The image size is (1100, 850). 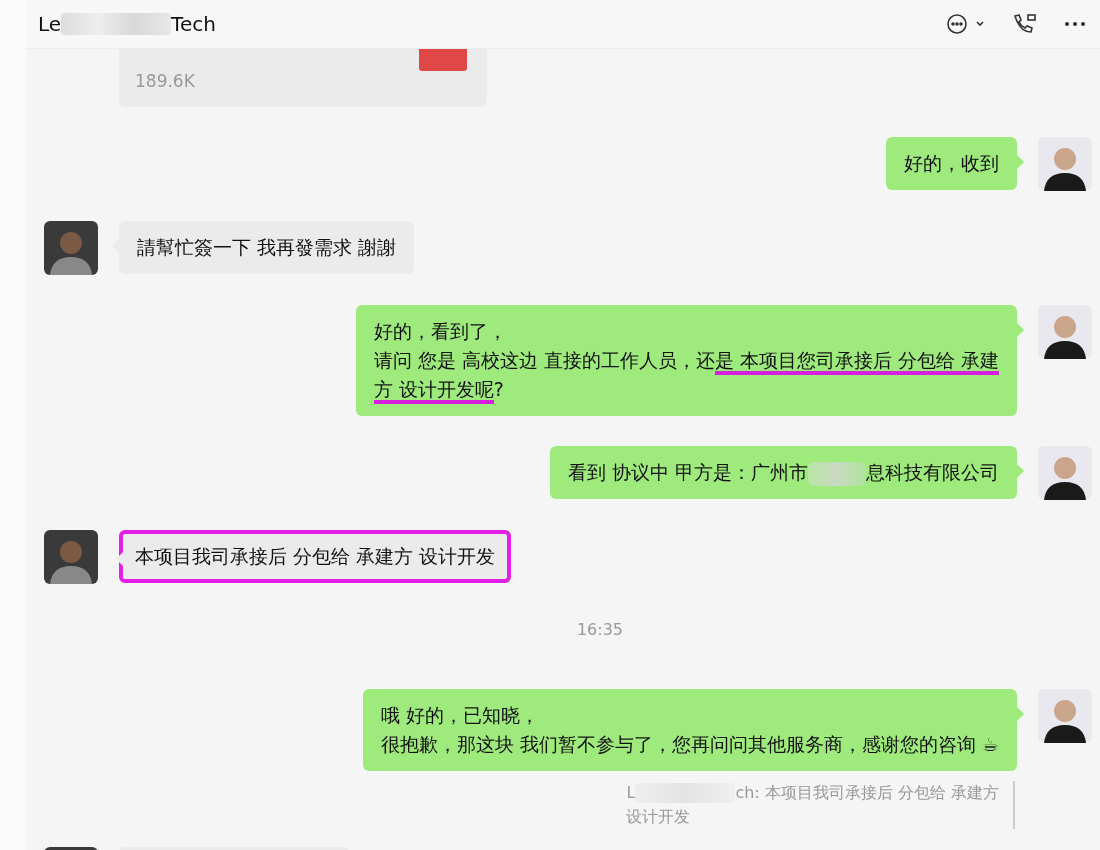 What do you see at coordinates (1075, 24) in the screenshot?
I see `more-icon` at bounding box center [1075, 24].